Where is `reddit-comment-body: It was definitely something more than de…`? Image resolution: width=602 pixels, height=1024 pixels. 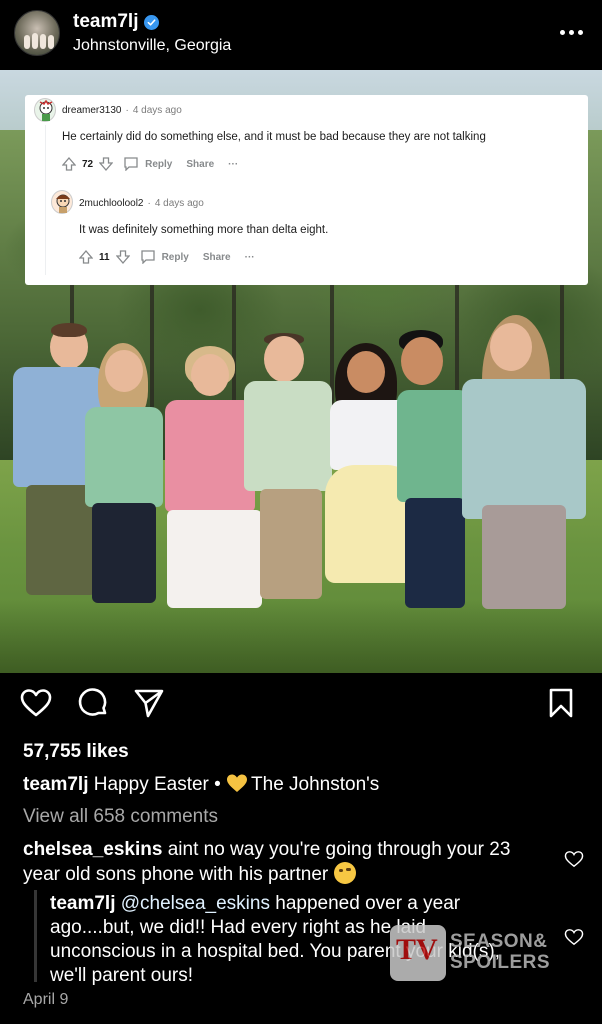
reddit-comment-body: It was definitely something more than de… is located at coordinates (204, 230).